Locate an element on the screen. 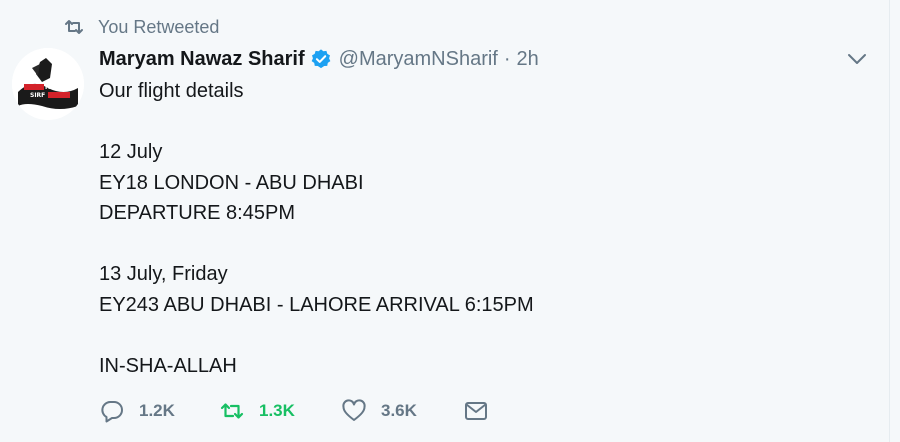 The image size is (900, 442). tweet-header: Maryam Nawaz Sharif @MaryamNSharif · 2h is located at coordinates (319, 59).